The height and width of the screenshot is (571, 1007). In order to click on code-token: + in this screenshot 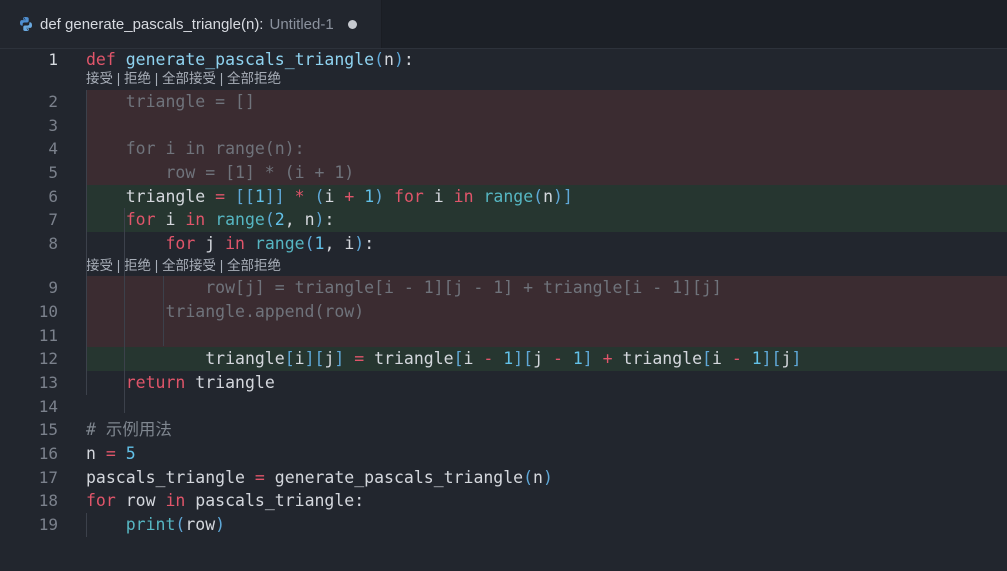, I will do `click(349, 196)`.